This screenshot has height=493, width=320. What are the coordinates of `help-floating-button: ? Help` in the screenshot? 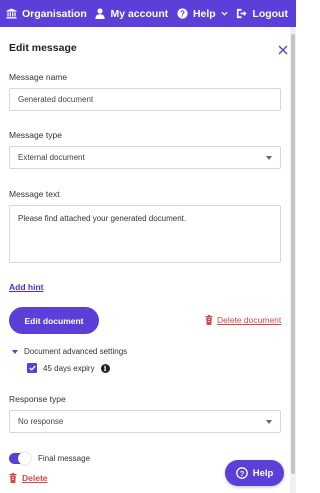 It's located at (254, 473).